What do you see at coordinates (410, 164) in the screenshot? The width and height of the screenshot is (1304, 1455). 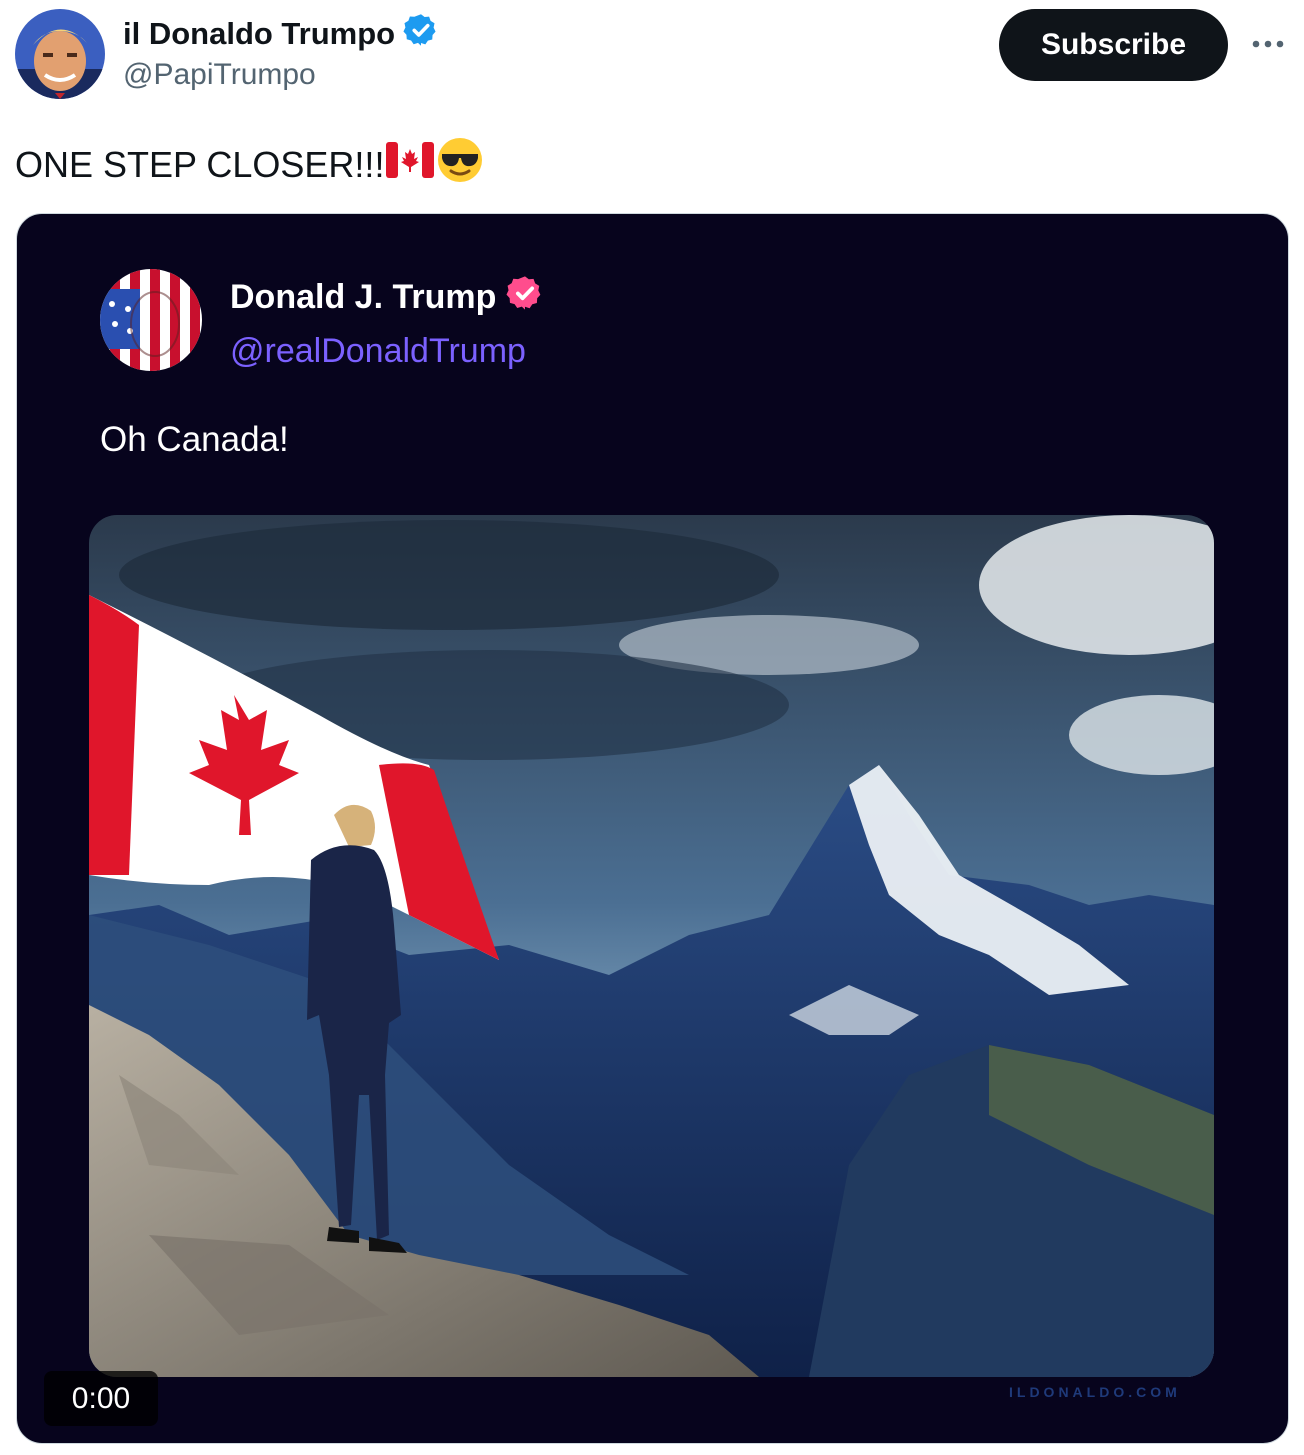 I see `canada-flag-icon` at bounding box center [410, 164].